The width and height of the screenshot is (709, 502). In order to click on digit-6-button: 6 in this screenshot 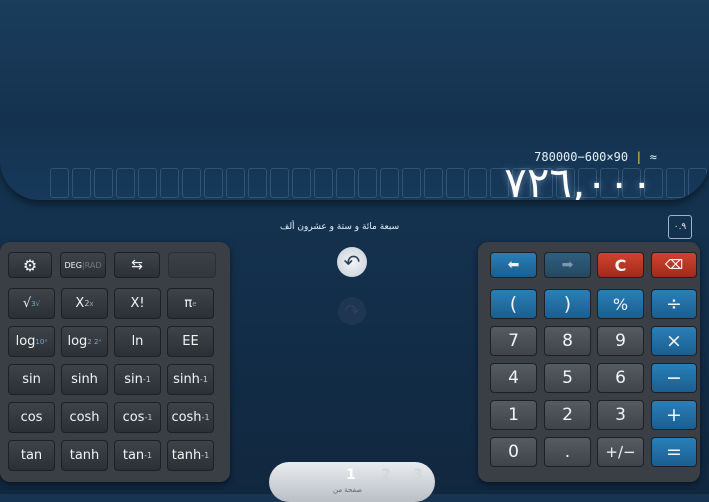, I will do `click(620, 378)`.